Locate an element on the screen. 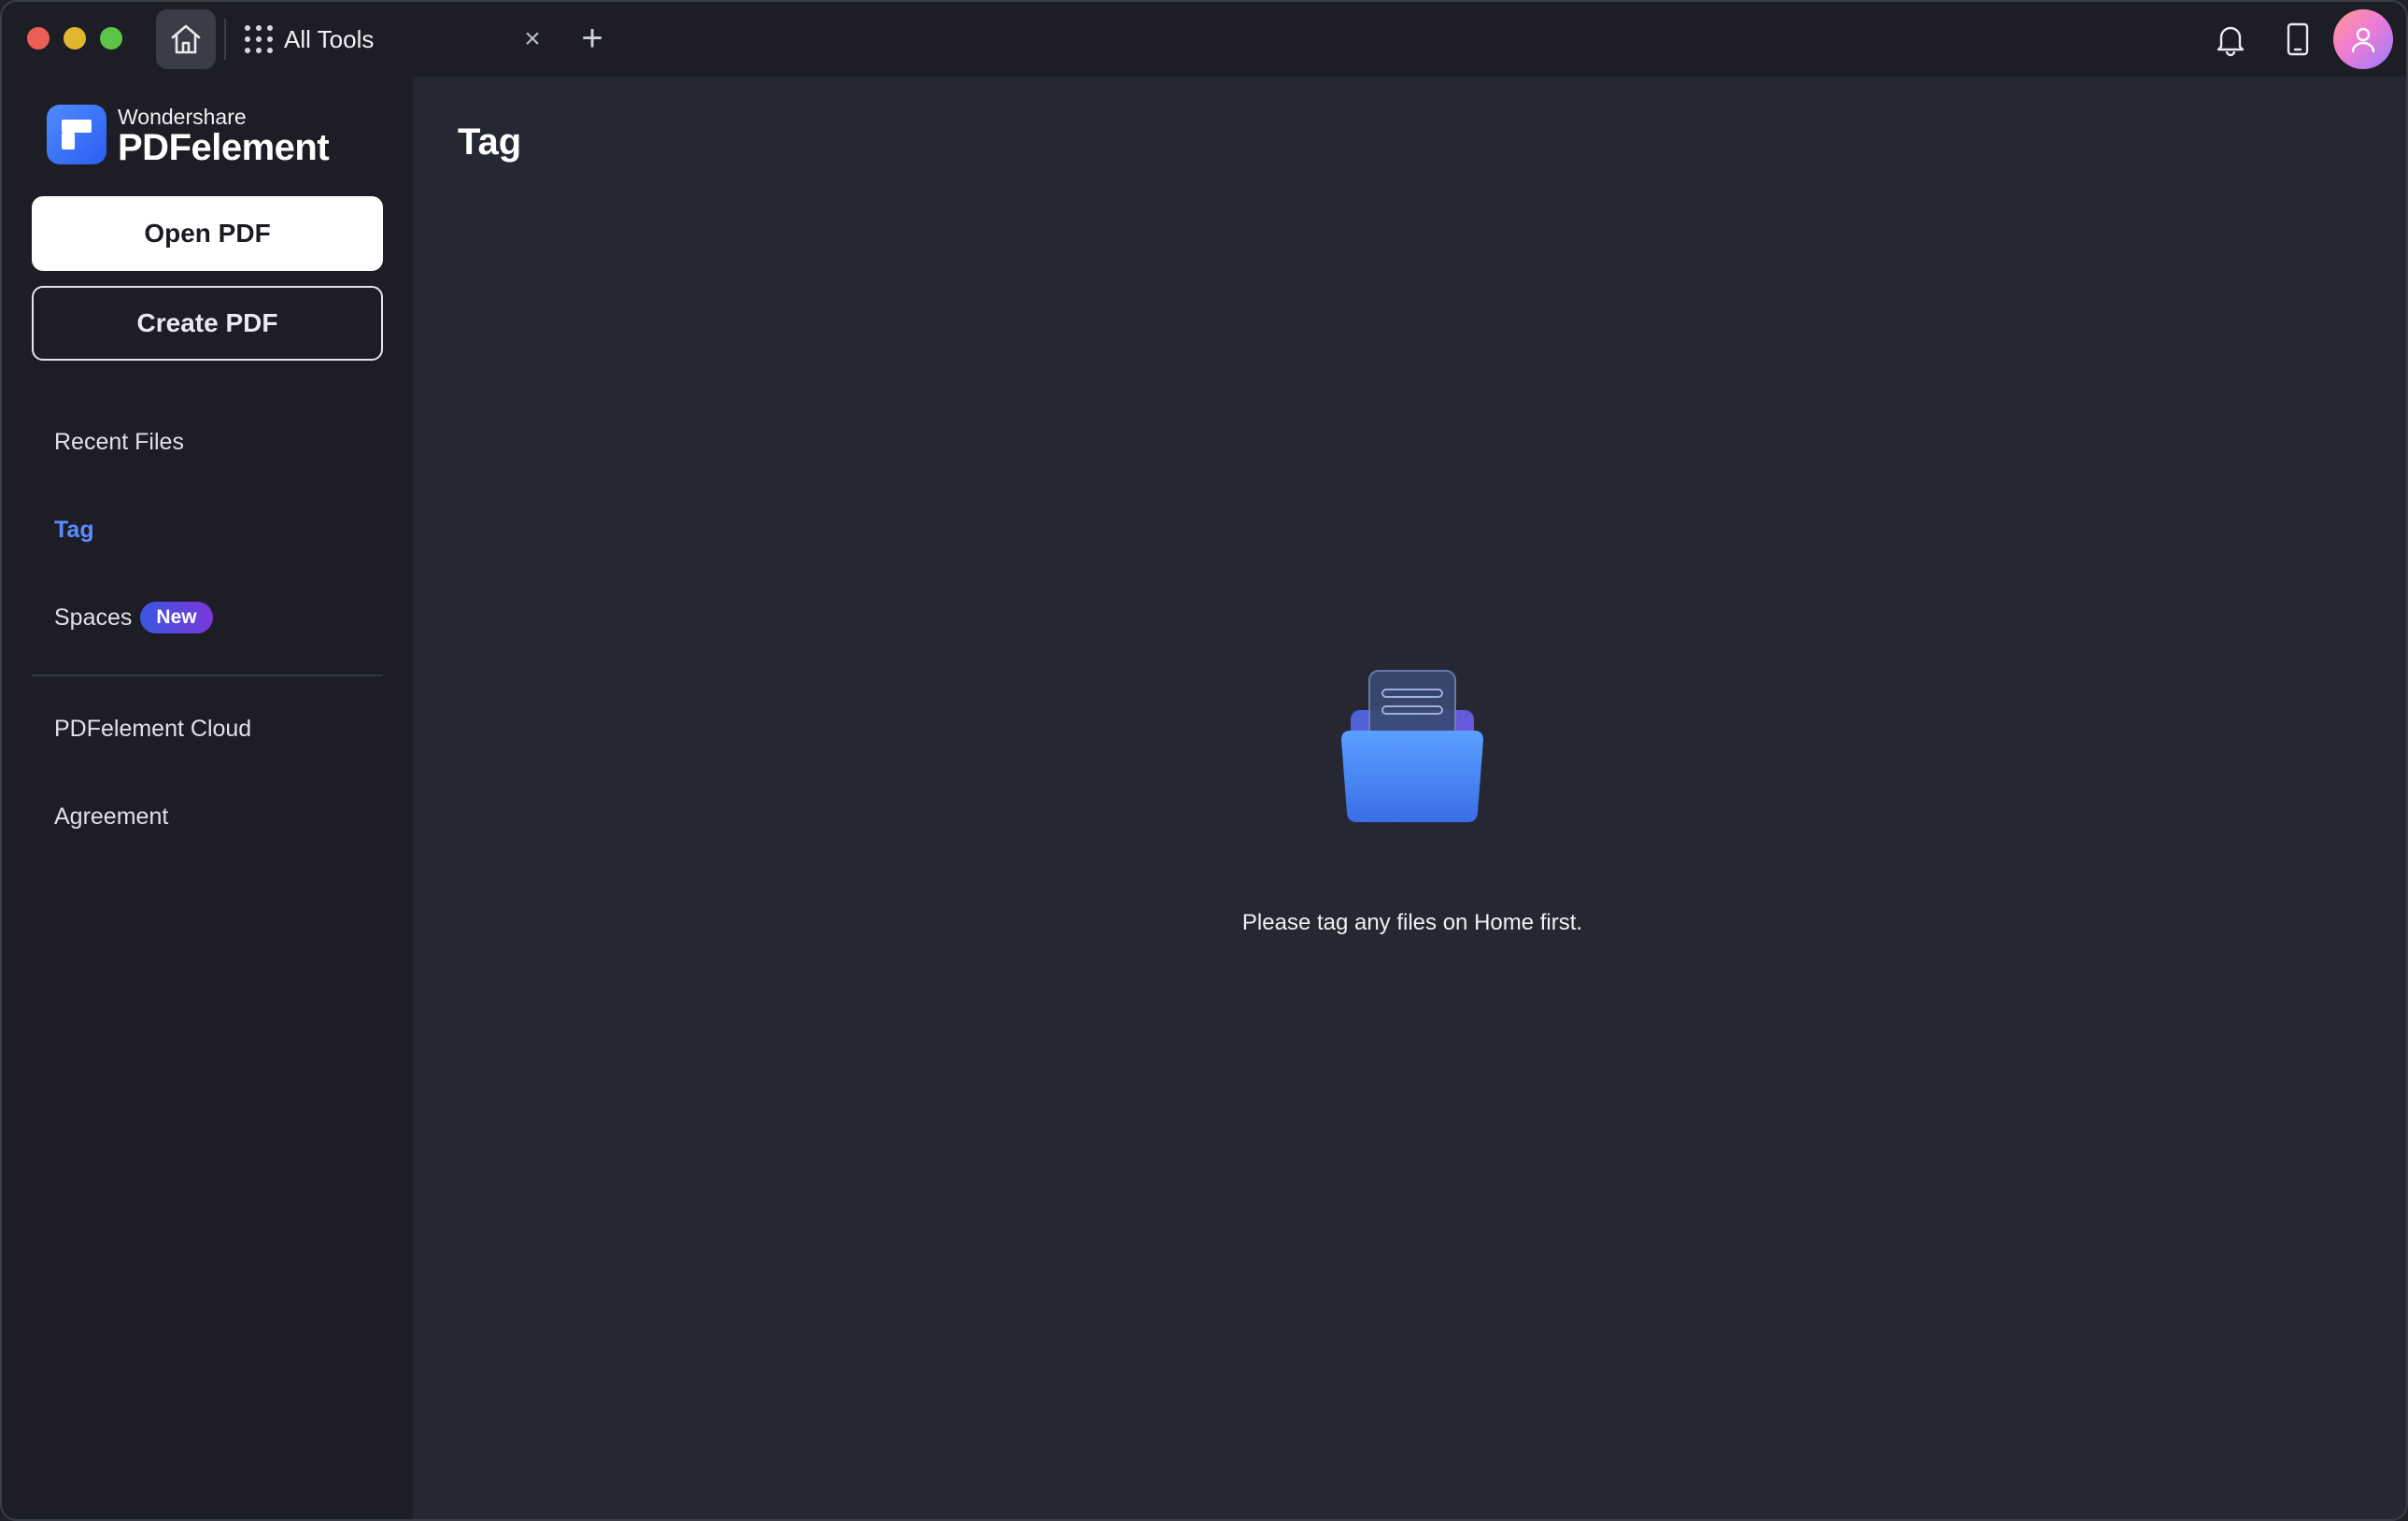  avatar is located at coordinates (2363, 39).